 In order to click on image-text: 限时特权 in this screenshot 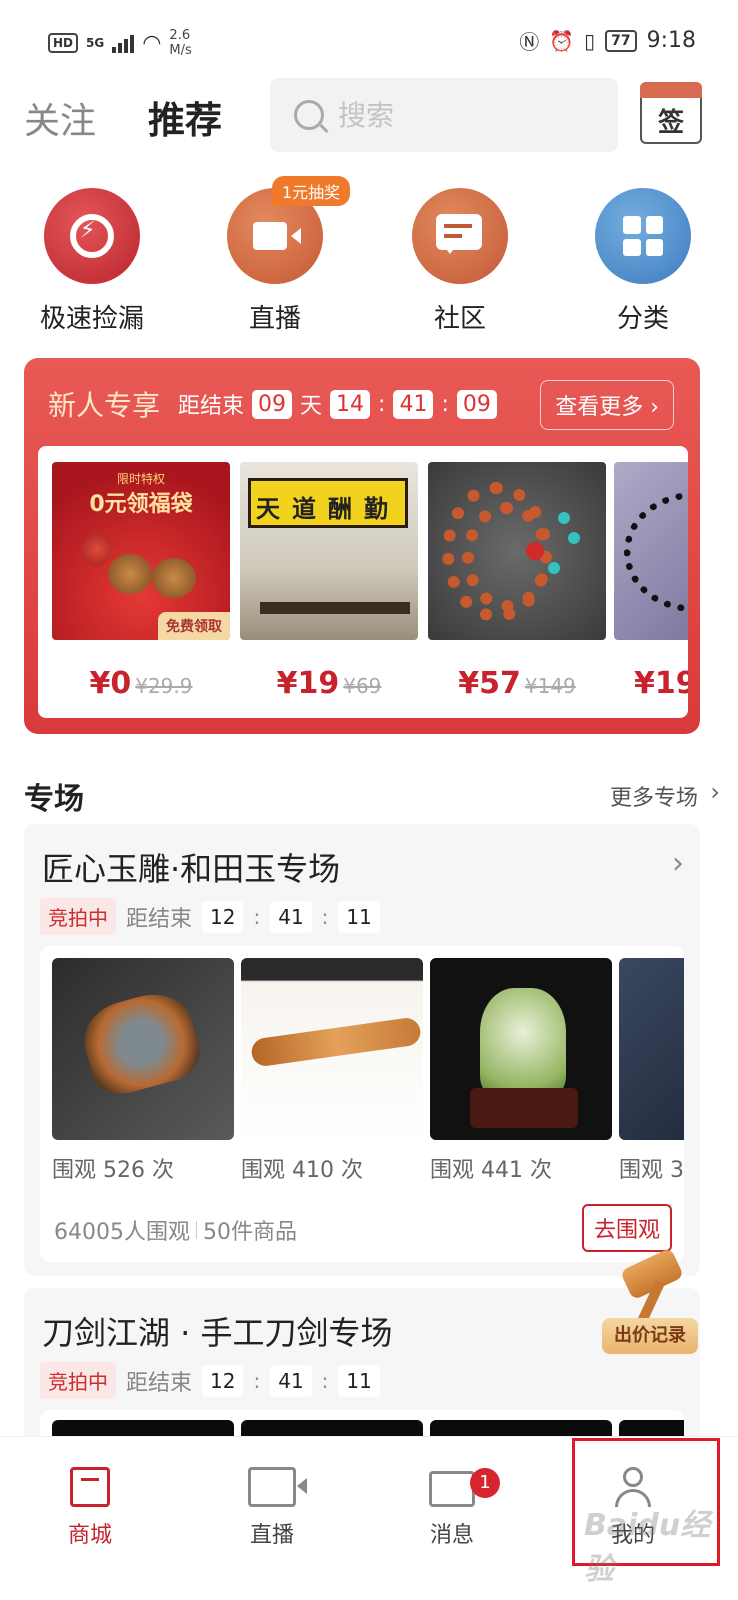, I will do `click(140, 479)`.